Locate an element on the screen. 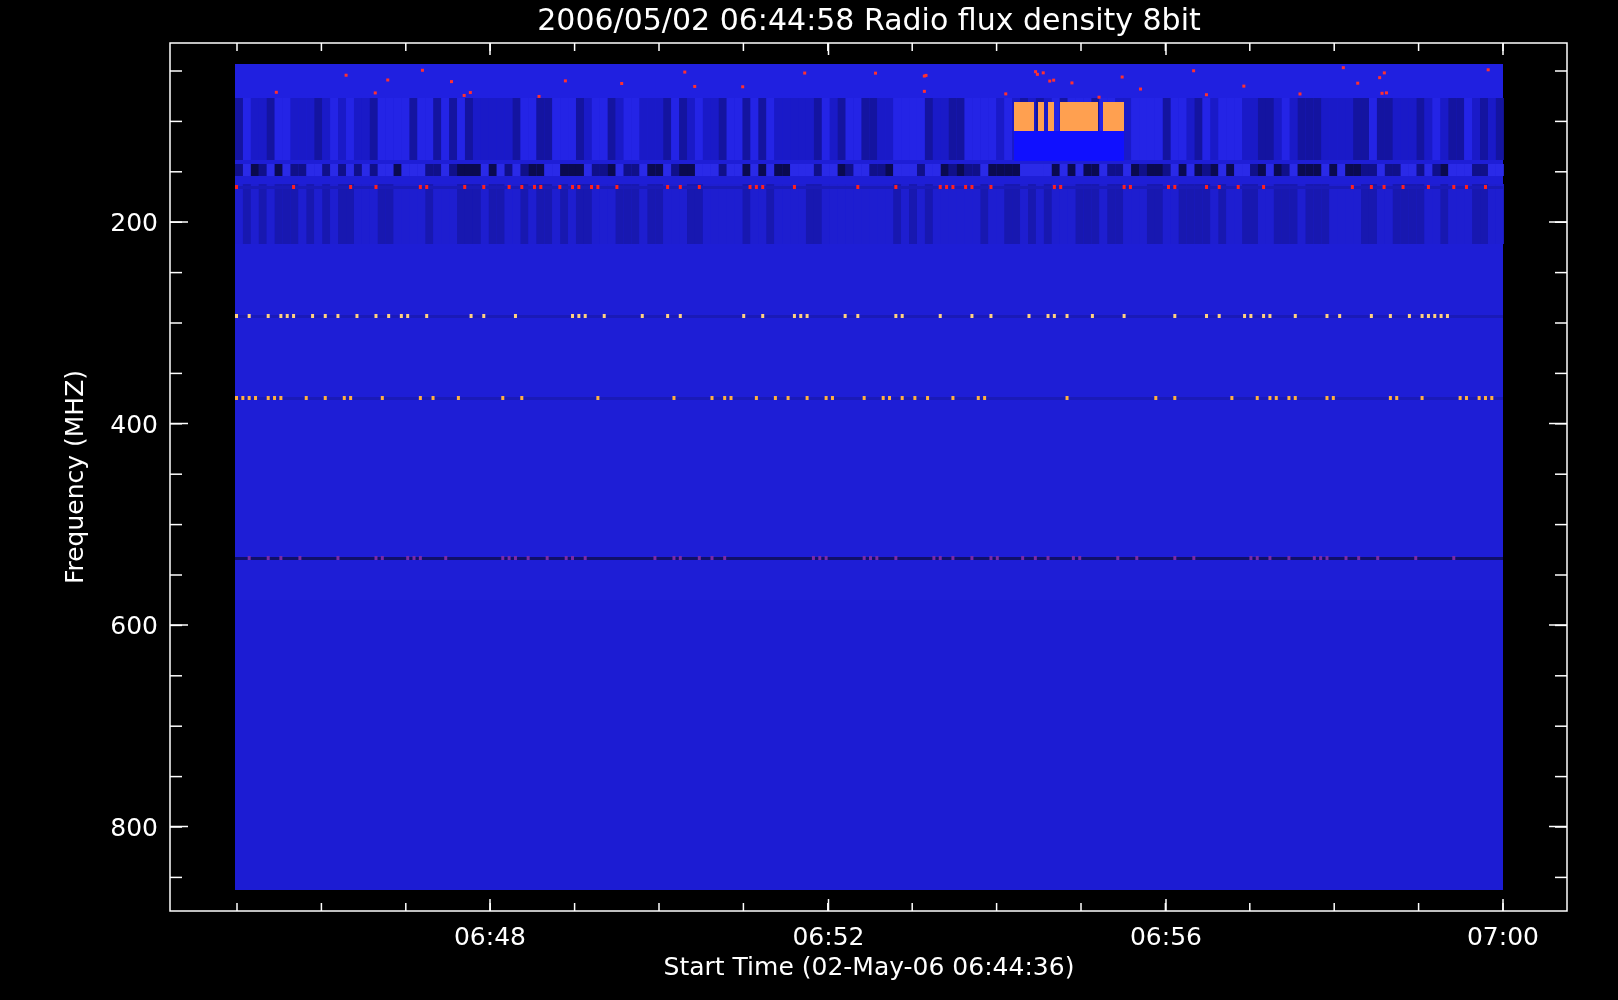  tick-label: 200 is located at coordinates (134, 222).